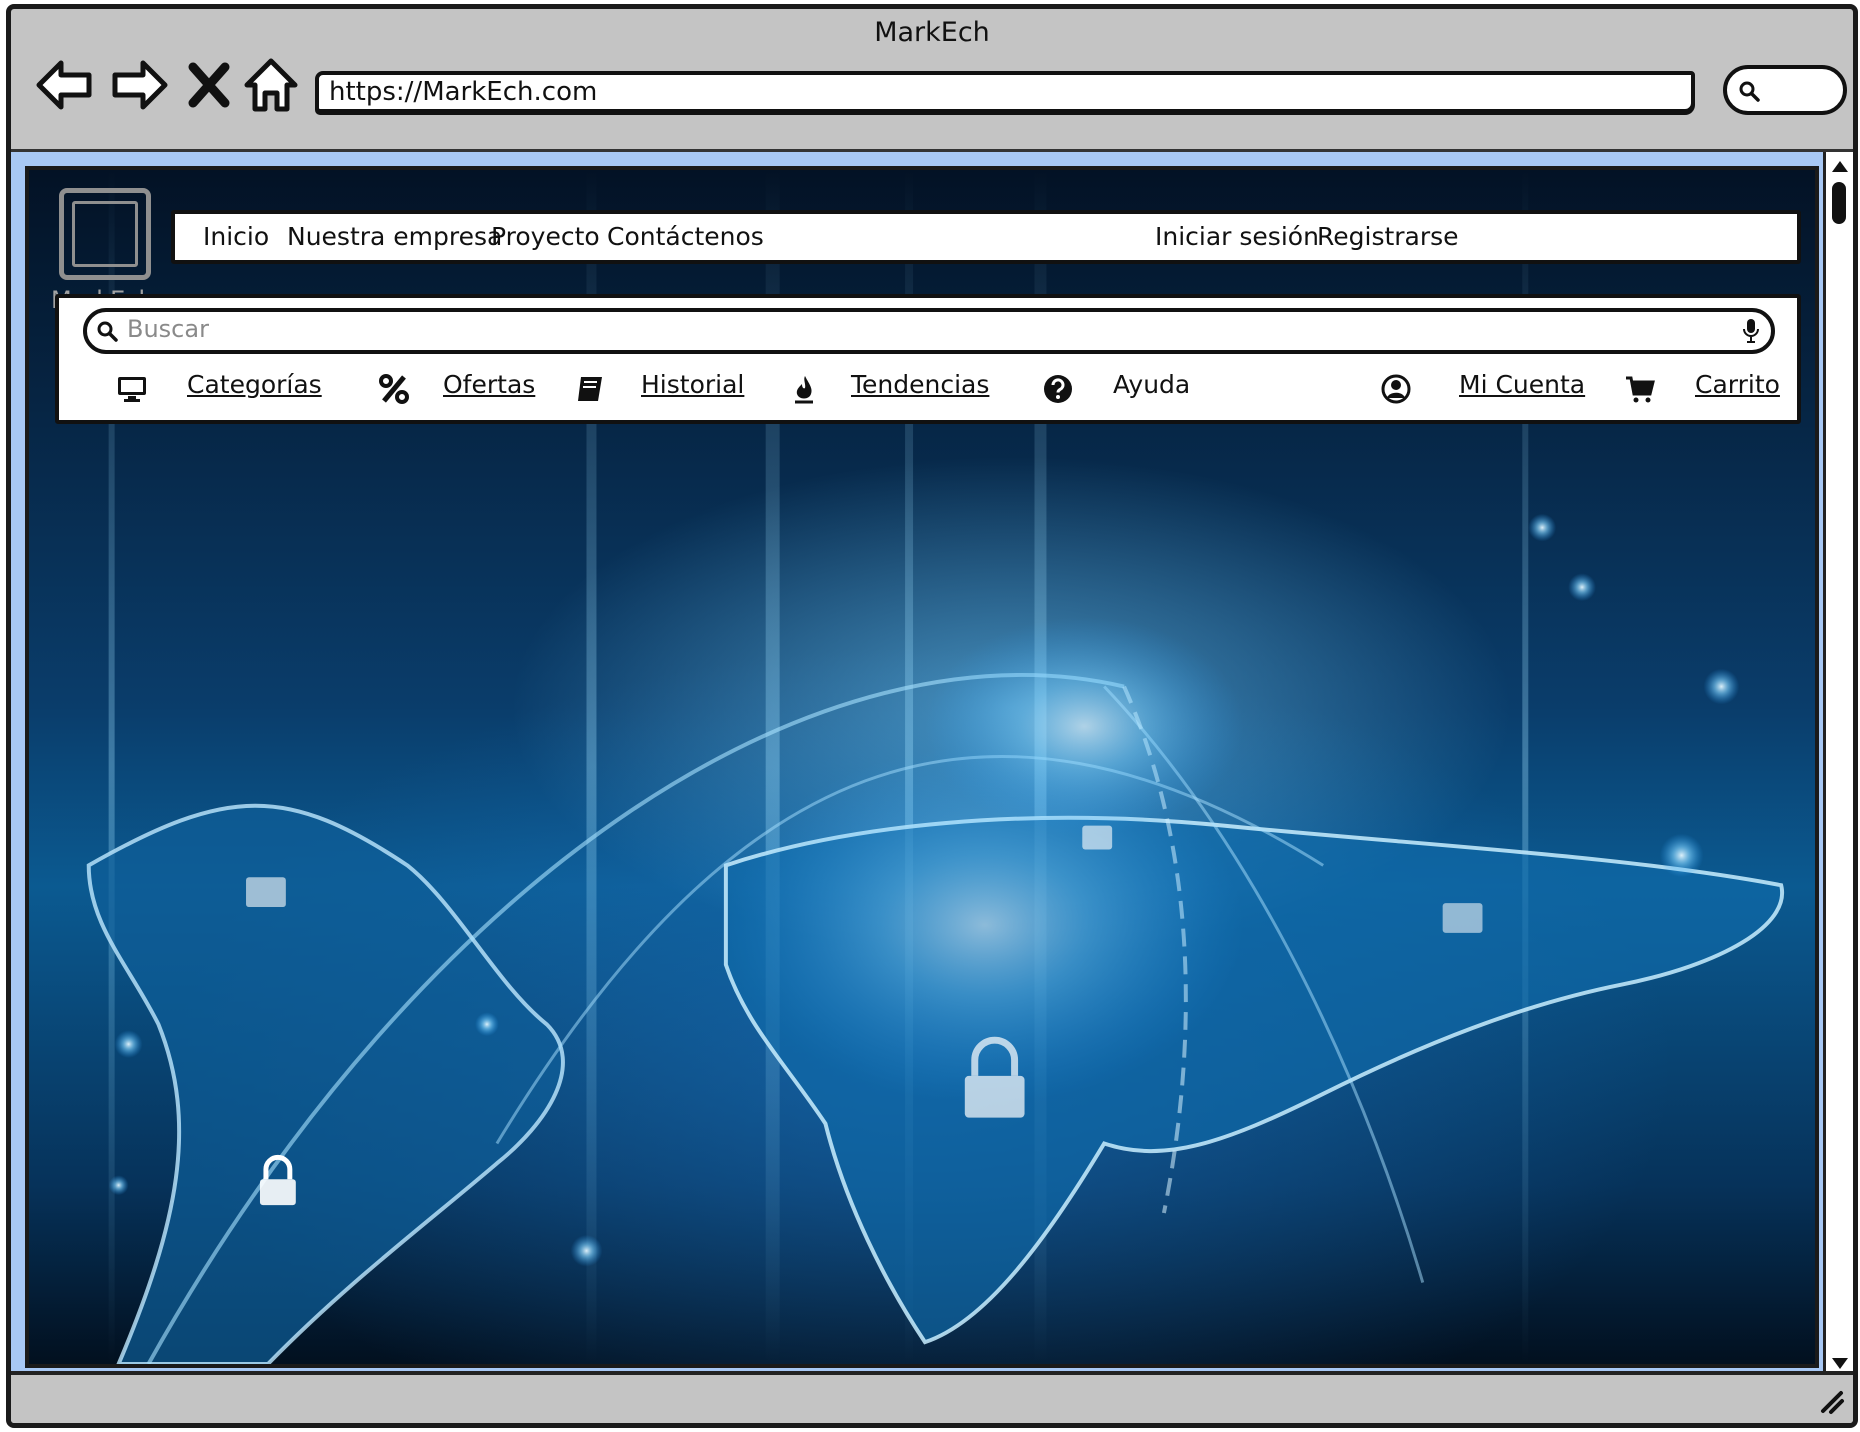  What do you see at coordinates (1838, 765) in the screenshot?
I see `vertical-scrollbar` at bounding box center [1838, 765].